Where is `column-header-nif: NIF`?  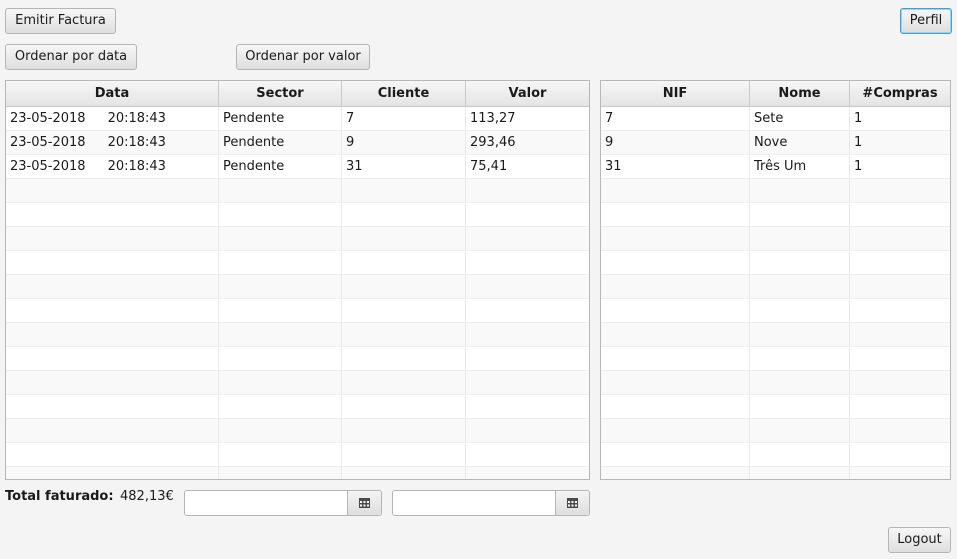 column-header-nif: NIF is located at coordinates (675, 93).